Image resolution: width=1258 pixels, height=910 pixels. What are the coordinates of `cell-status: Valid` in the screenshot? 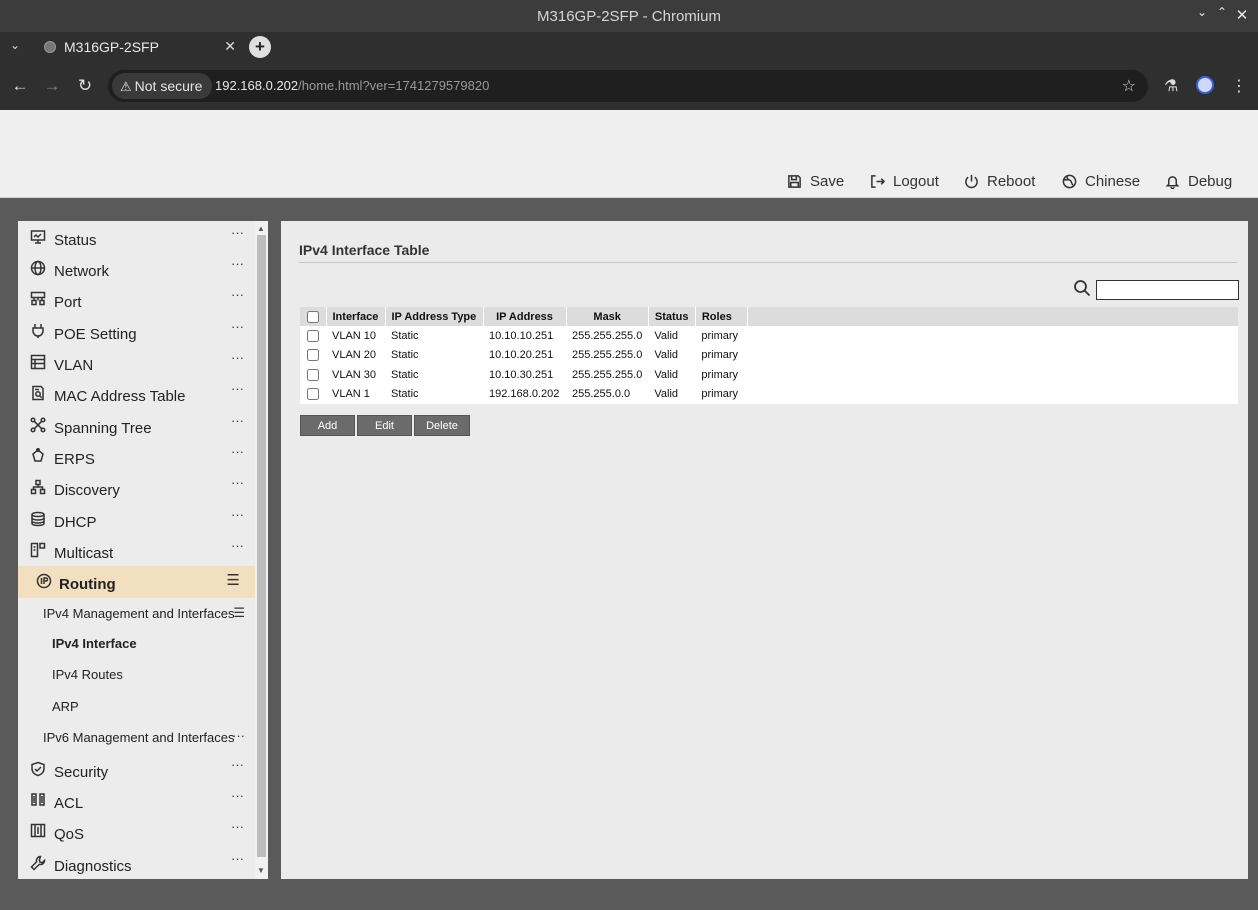 It's located at (666, 374).